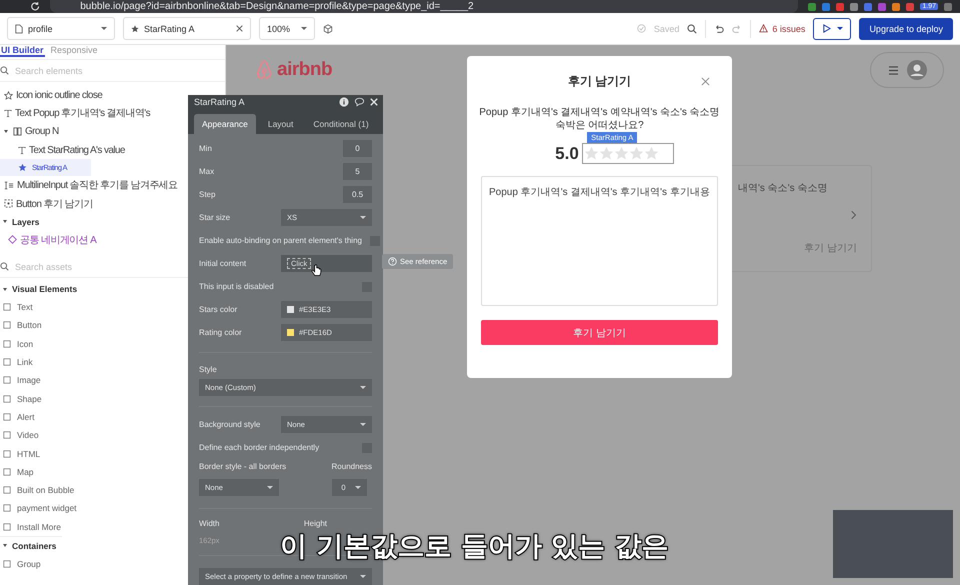  Describe the element at coordinates (667, 29) in the screenshot. I see `saved-status: Saved` at that location.